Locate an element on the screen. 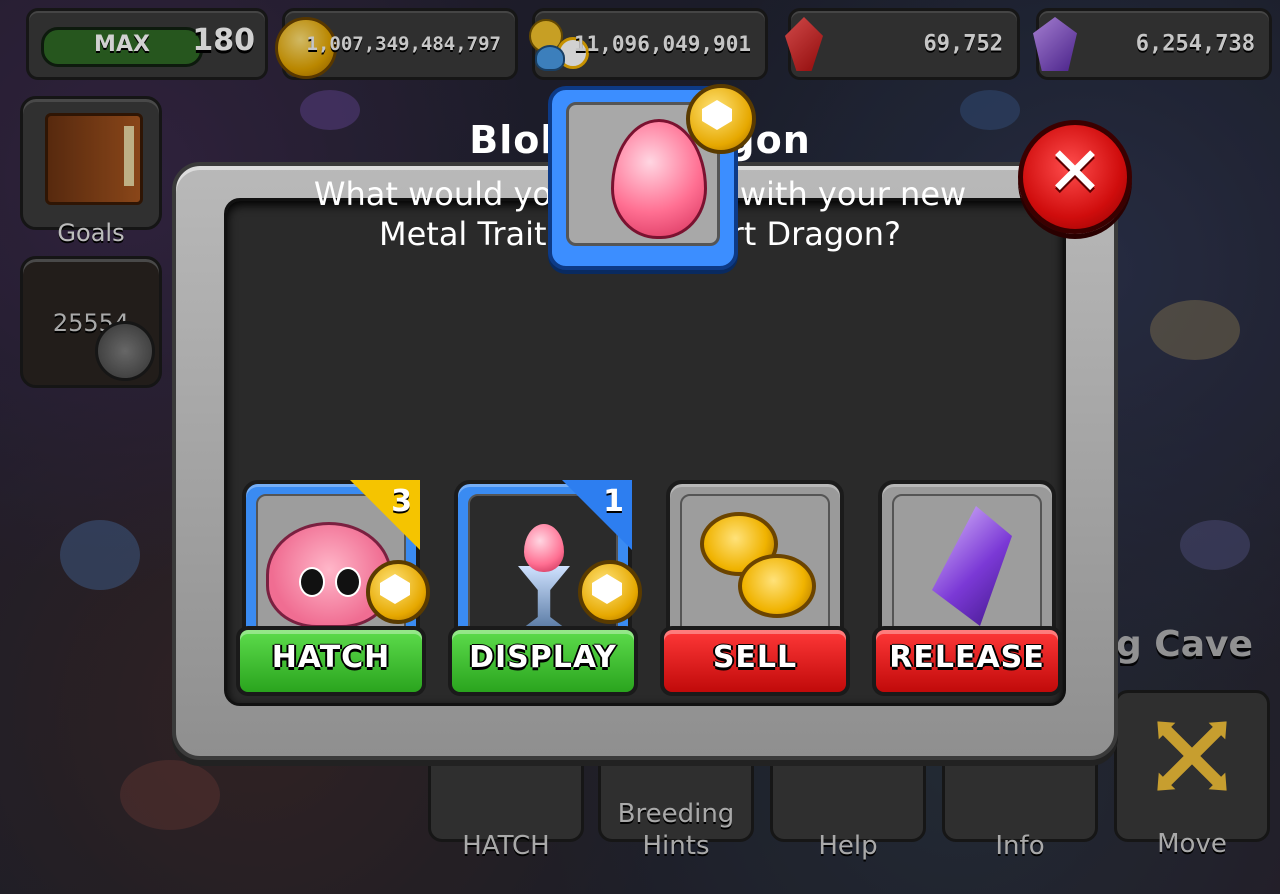 This screenshot has width=1280, height=894. display-button: DISPLAY is located at coordinates (543, 661).